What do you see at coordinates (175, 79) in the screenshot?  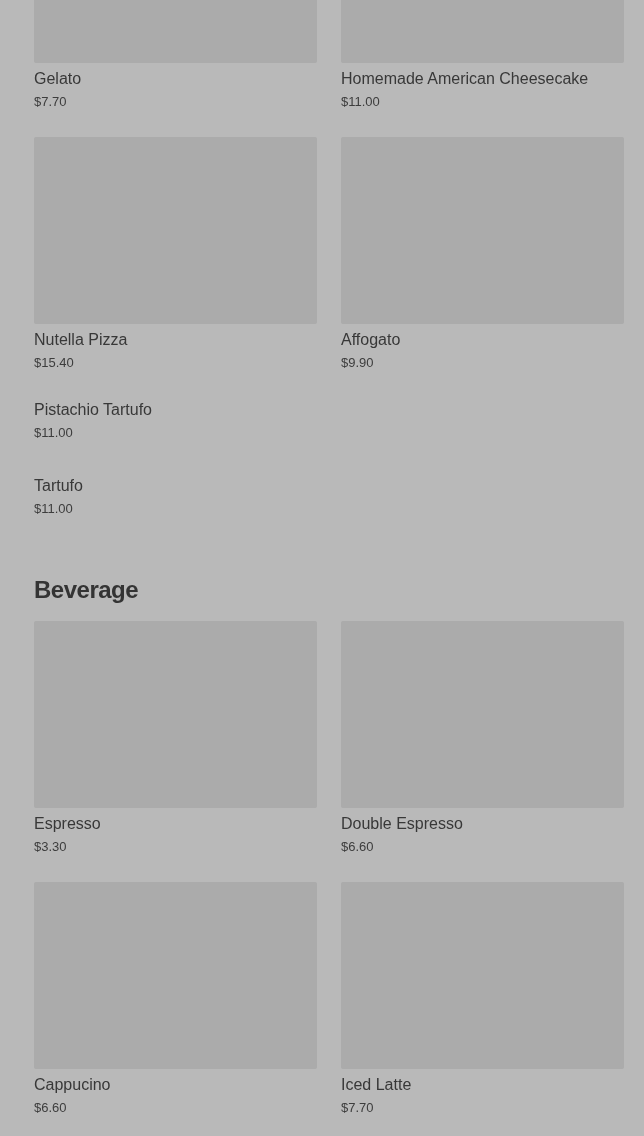 I see `item-name: Gelato` at bounding box center [175, 79].